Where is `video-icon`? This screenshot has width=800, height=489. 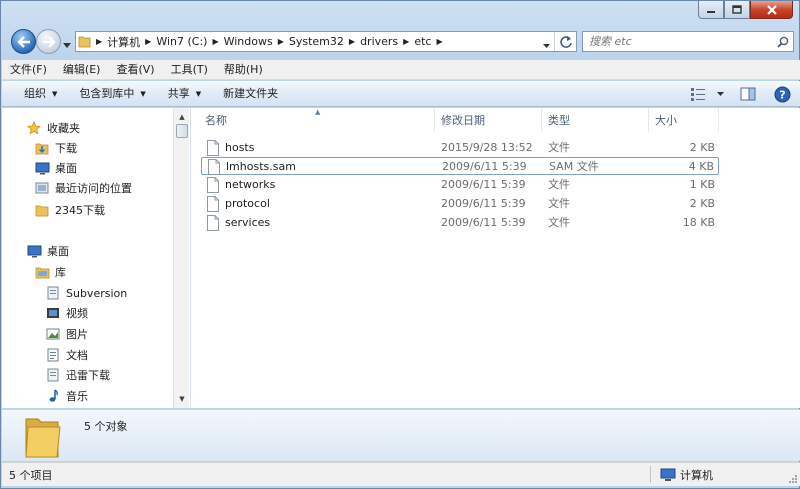
video-icon is located at coordinates (53, 313).